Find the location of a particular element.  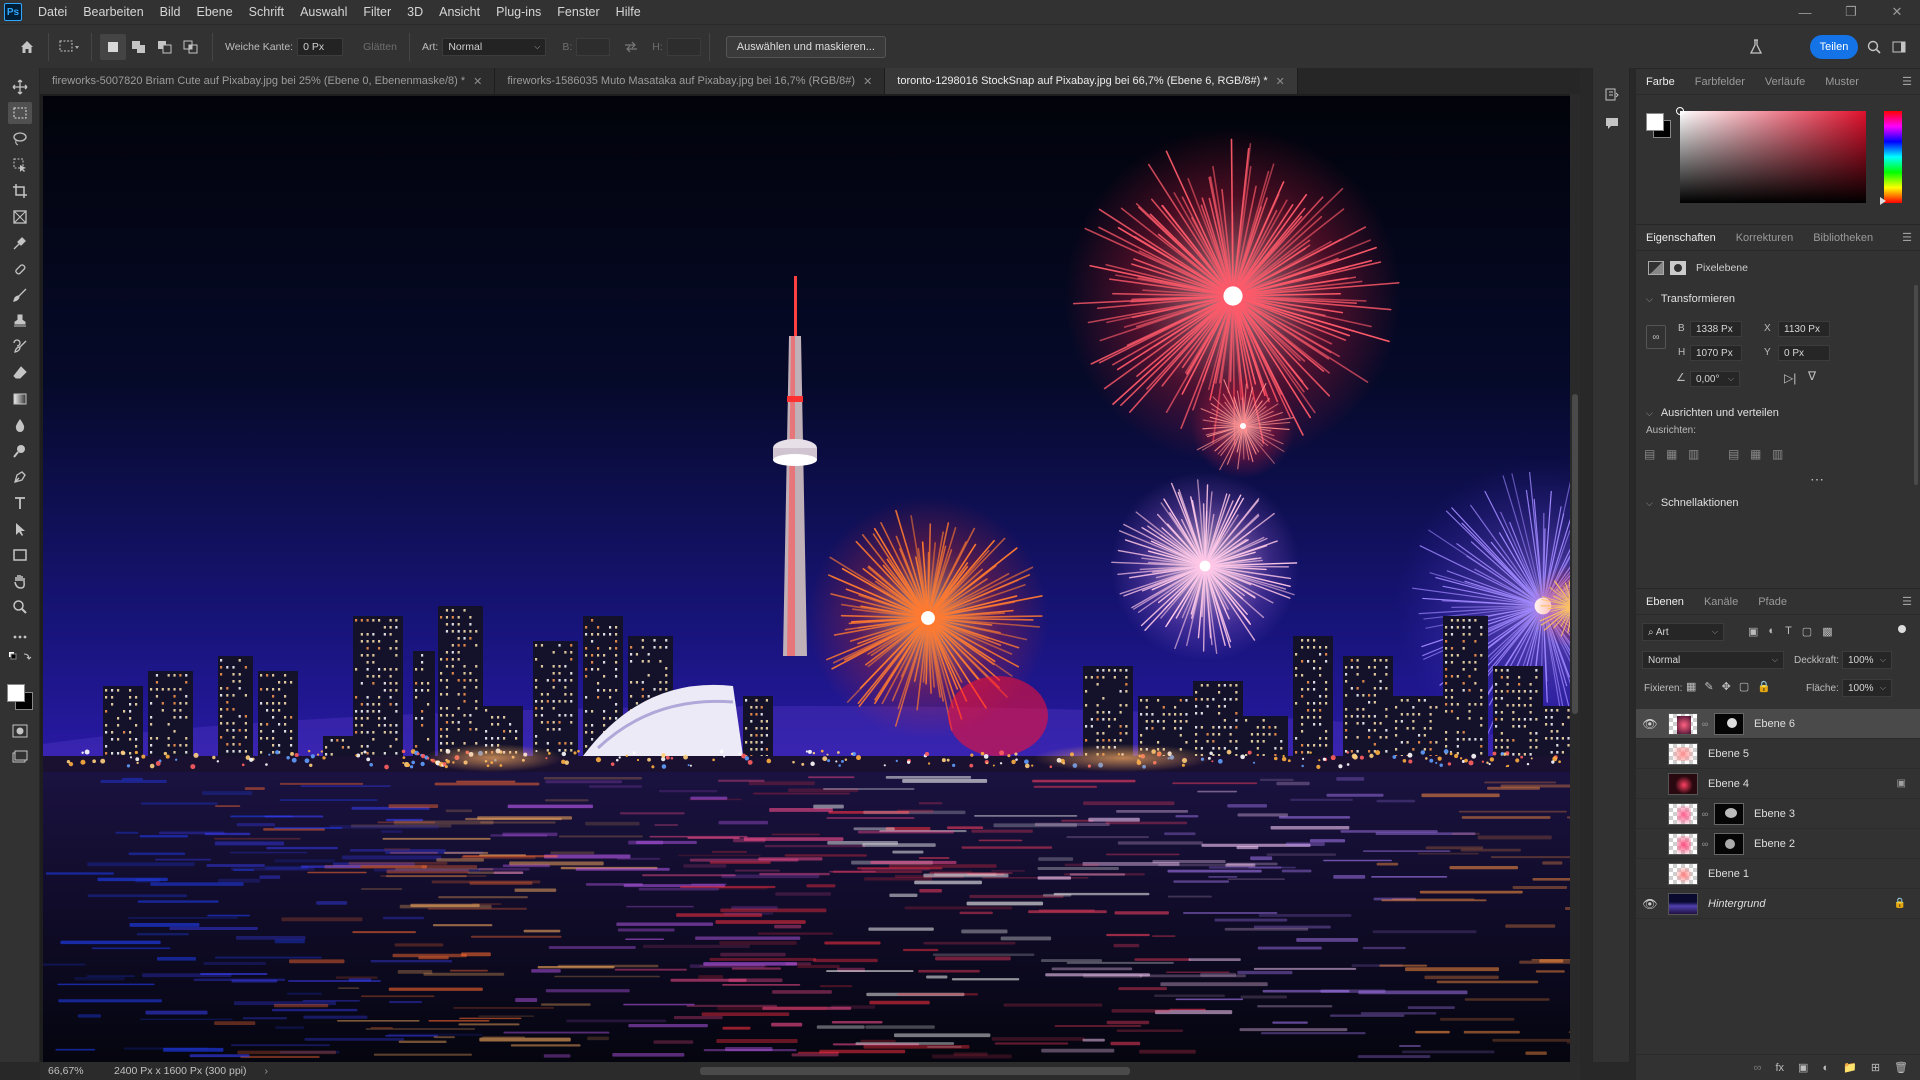

flip-vertical-icon: ∇ is located at coordinates (1812, 376).